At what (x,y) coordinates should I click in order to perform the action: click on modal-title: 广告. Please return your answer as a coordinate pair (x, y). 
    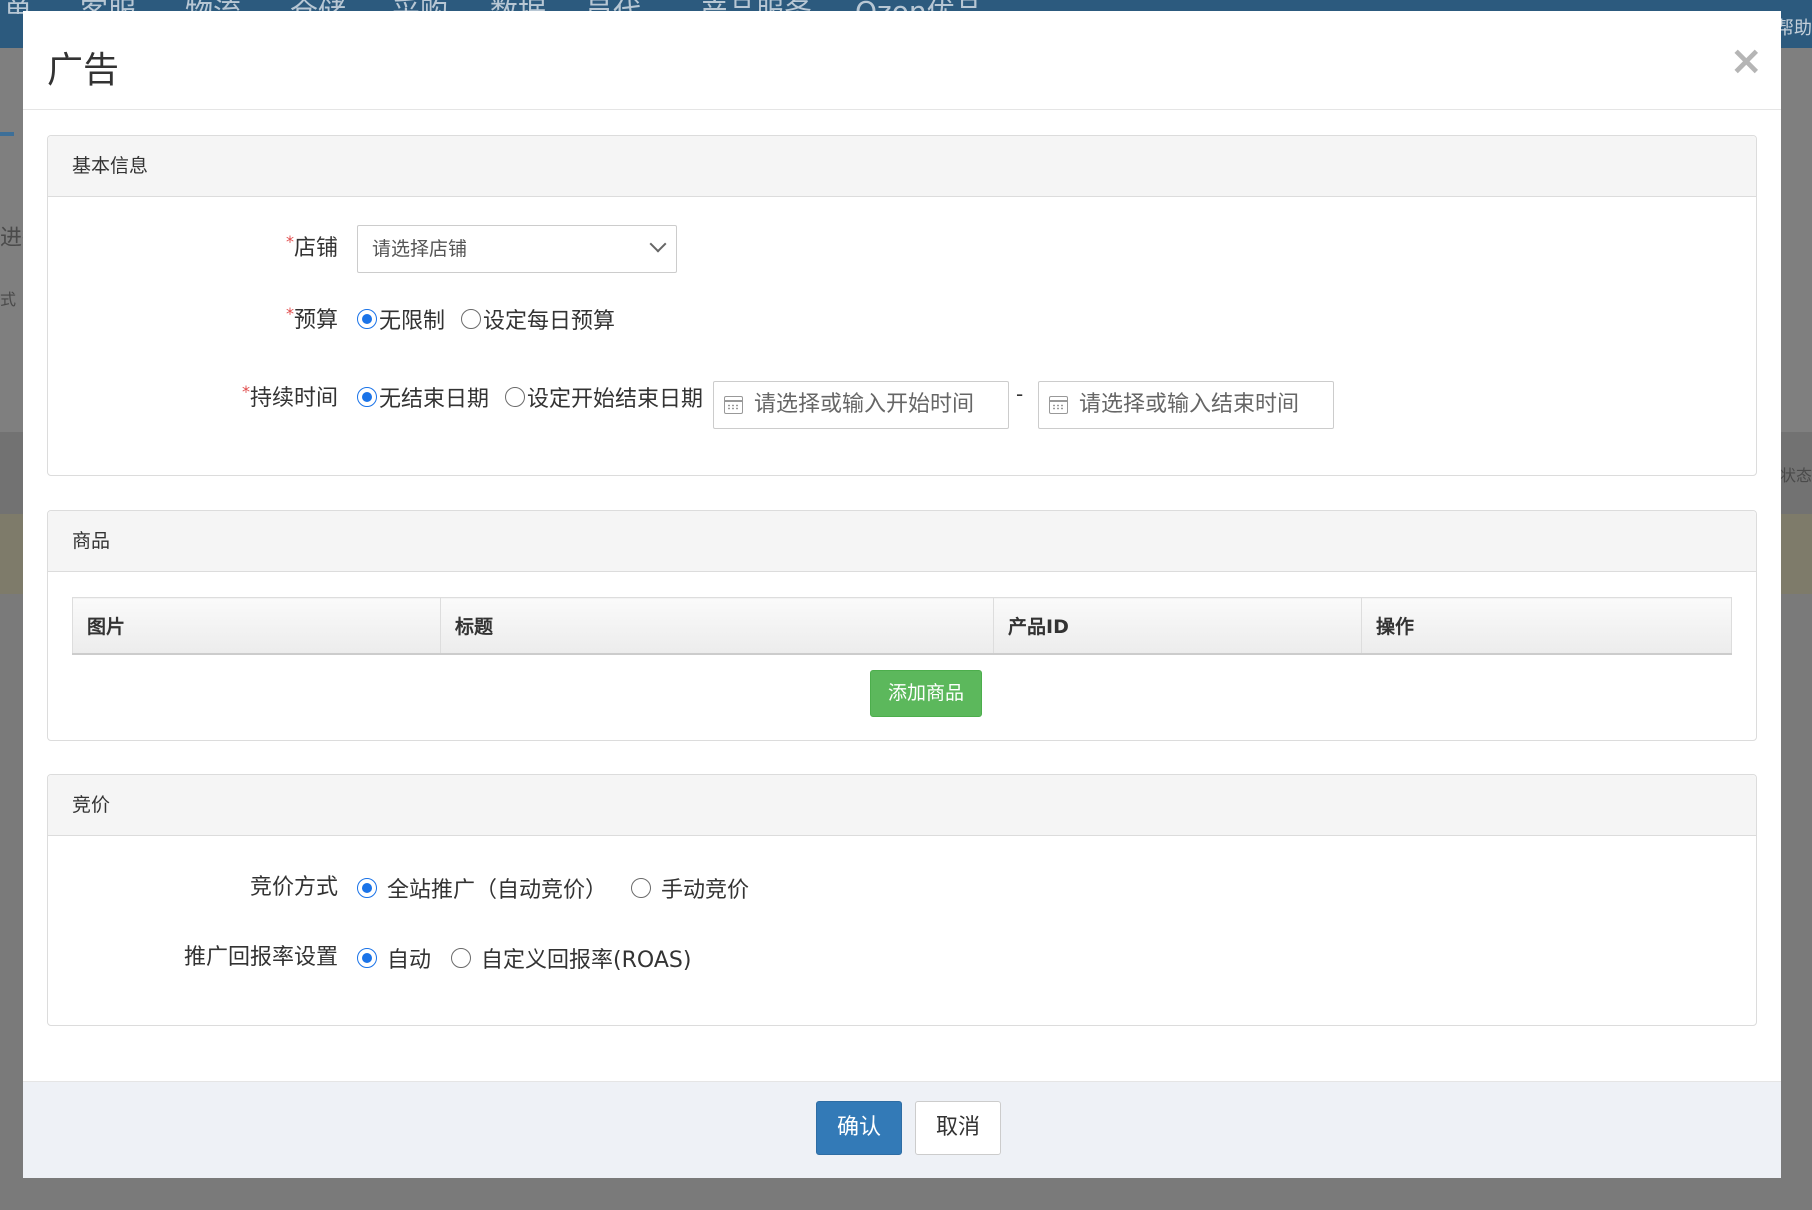
    Looking at the image, I should click on (83, 70).